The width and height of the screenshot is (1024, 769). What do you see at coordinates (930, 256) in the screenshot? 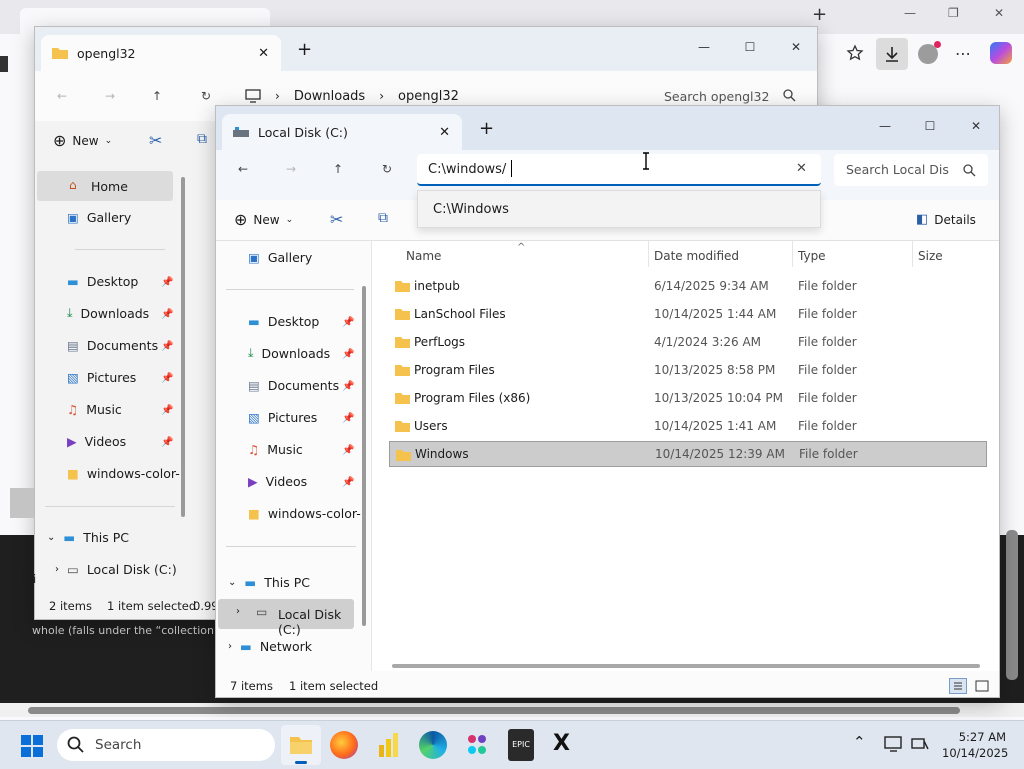
I see `column-header-size: Size` at bounding box center [930, 256].